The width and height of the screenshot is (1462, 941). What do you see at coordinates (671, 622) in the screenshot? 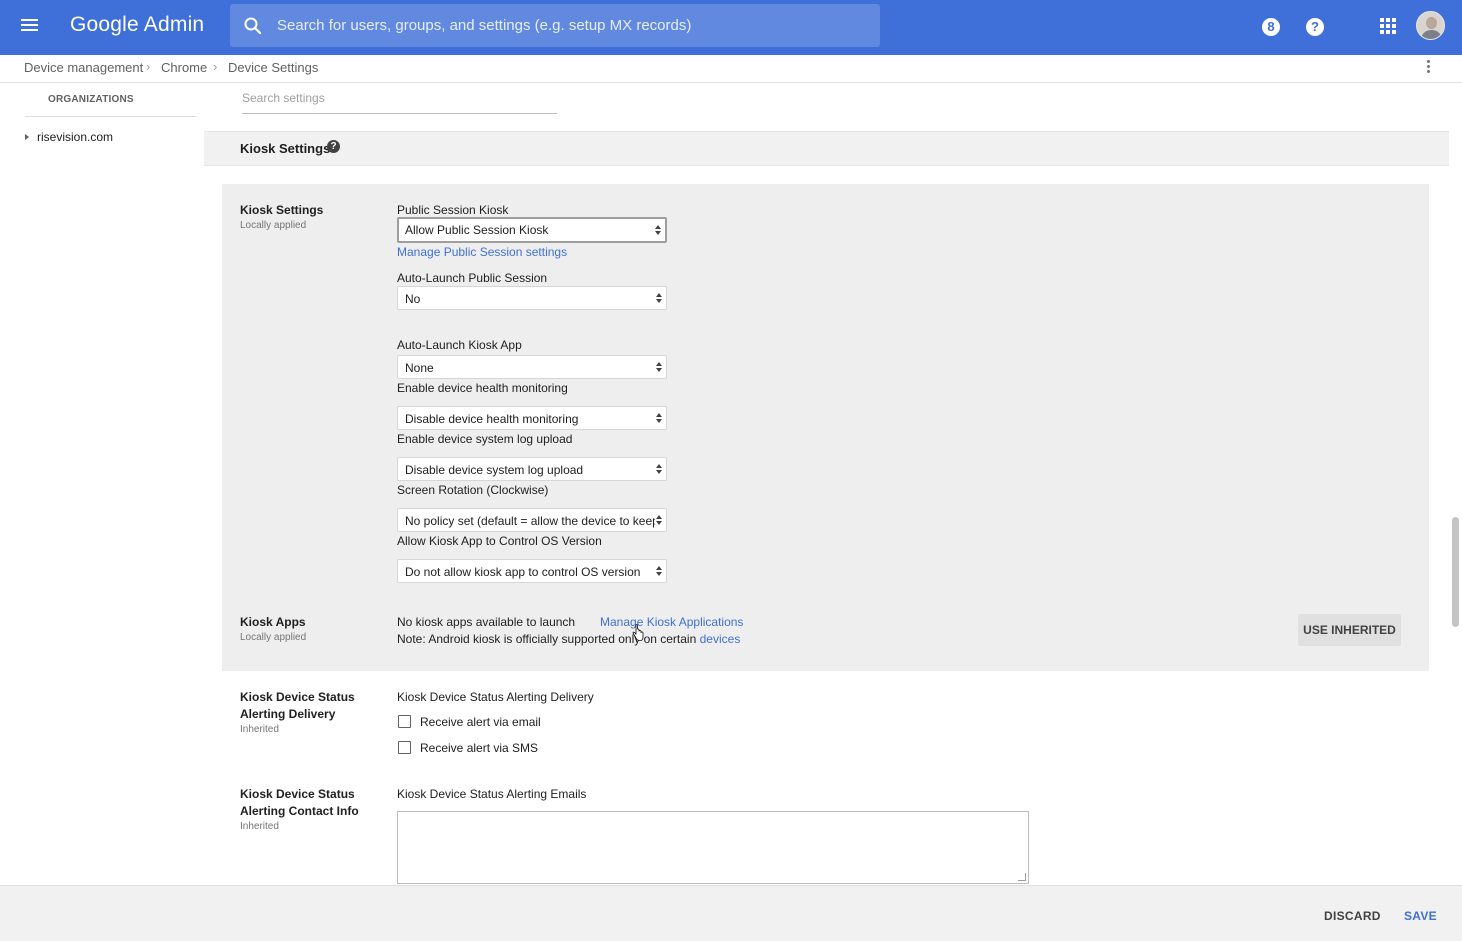
I see `manage-kiosk-apps-link: Manage Kiosk Applications` at bounding box center [671, 622].